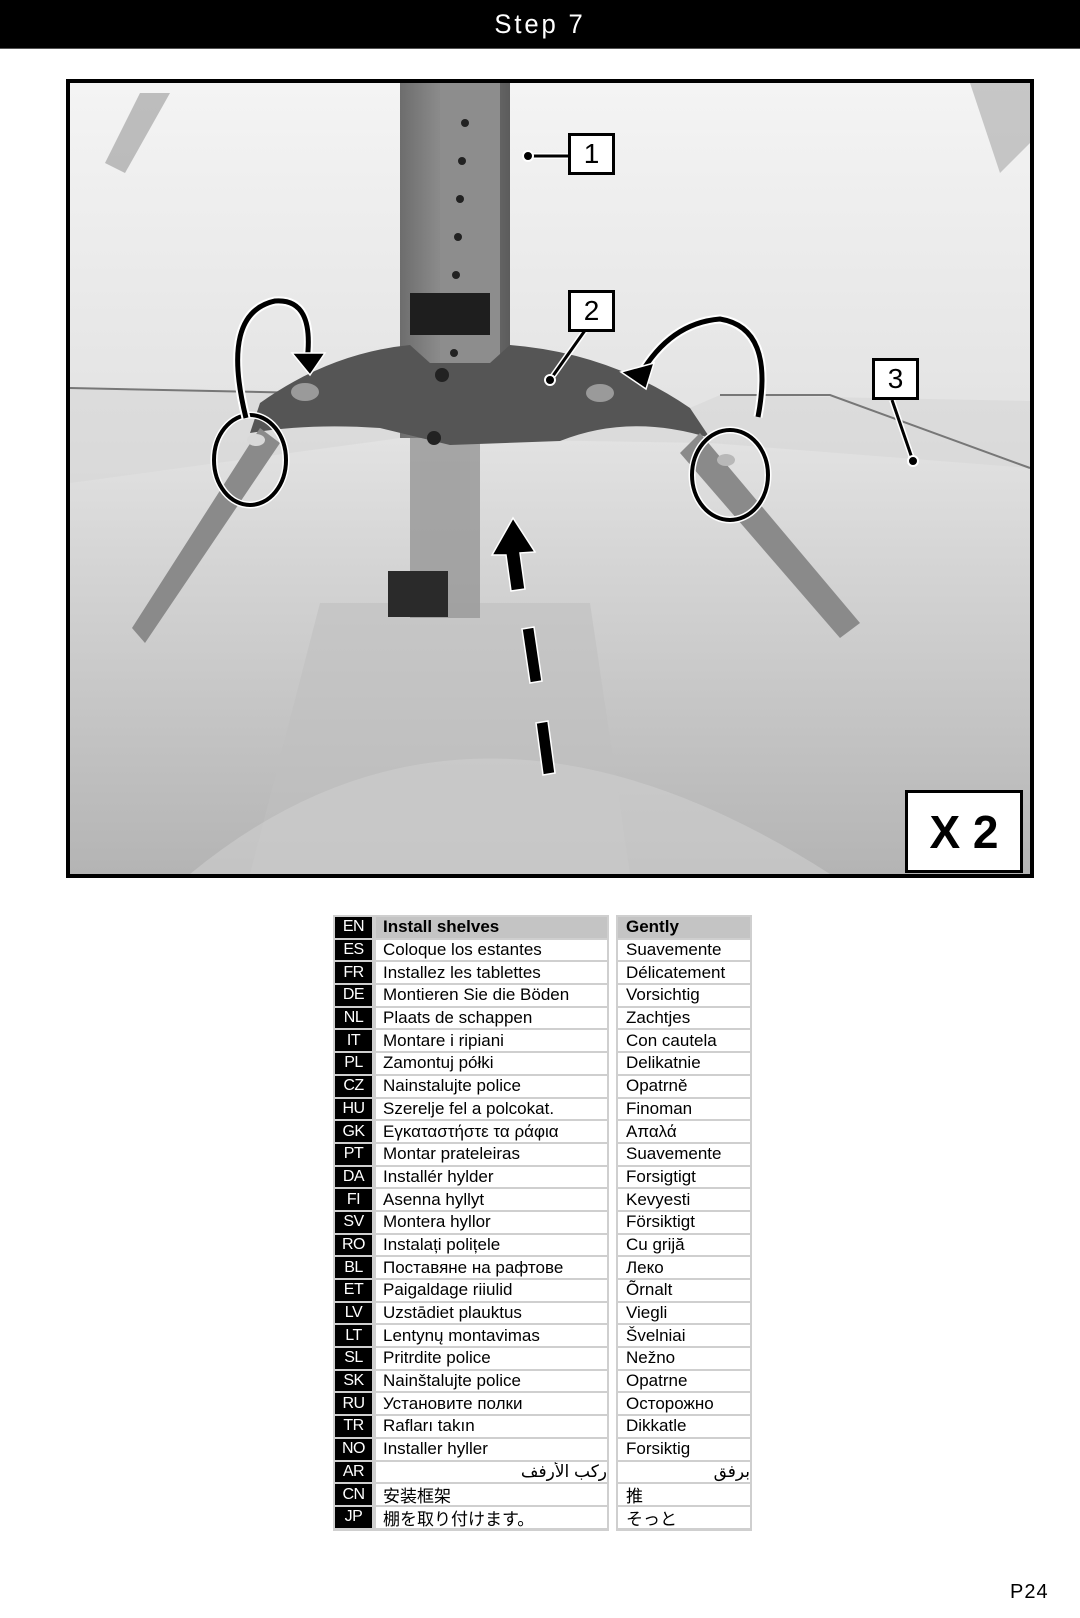 The width and height of the screenshot is (1080, 1618). I want to click on manner-text: 推, so click(684, 1494).